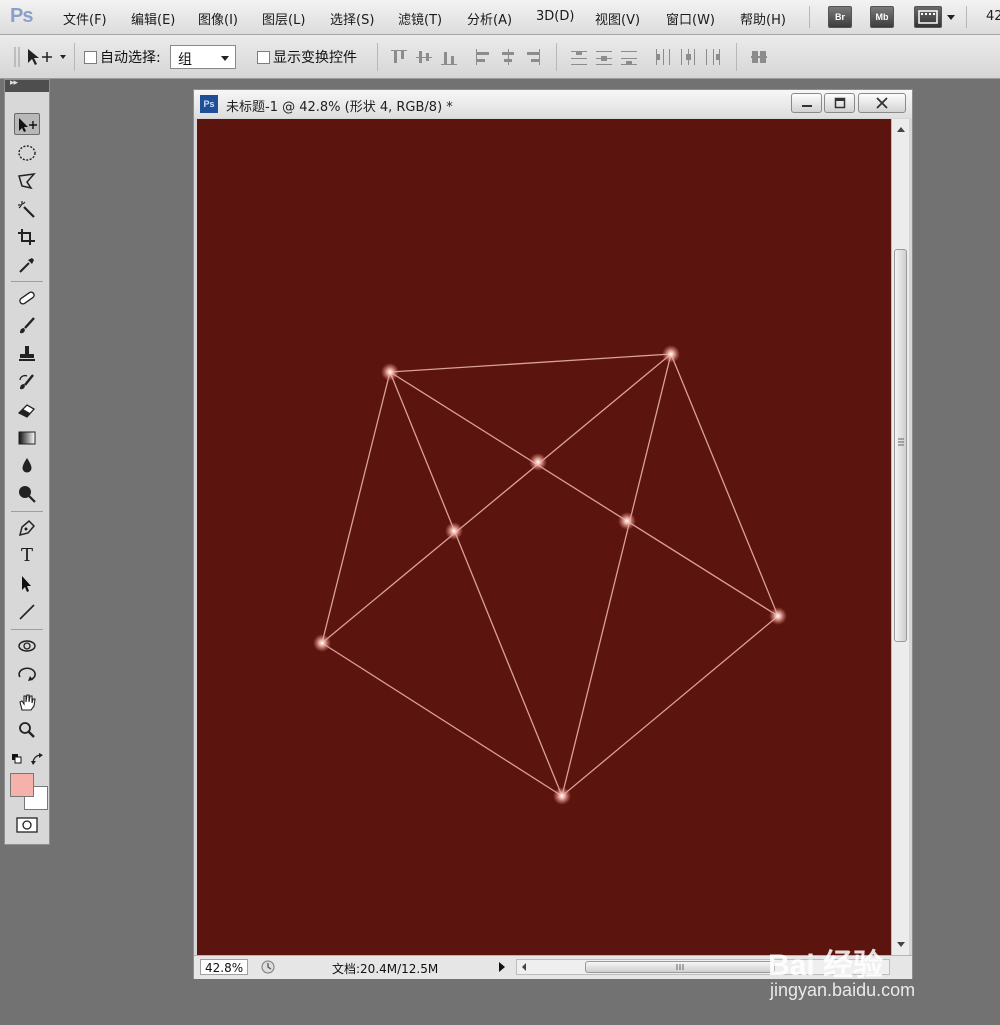  Describe the element at coordinates (27, 584) in the screenshot. I see `path-selection-tool` at that location.